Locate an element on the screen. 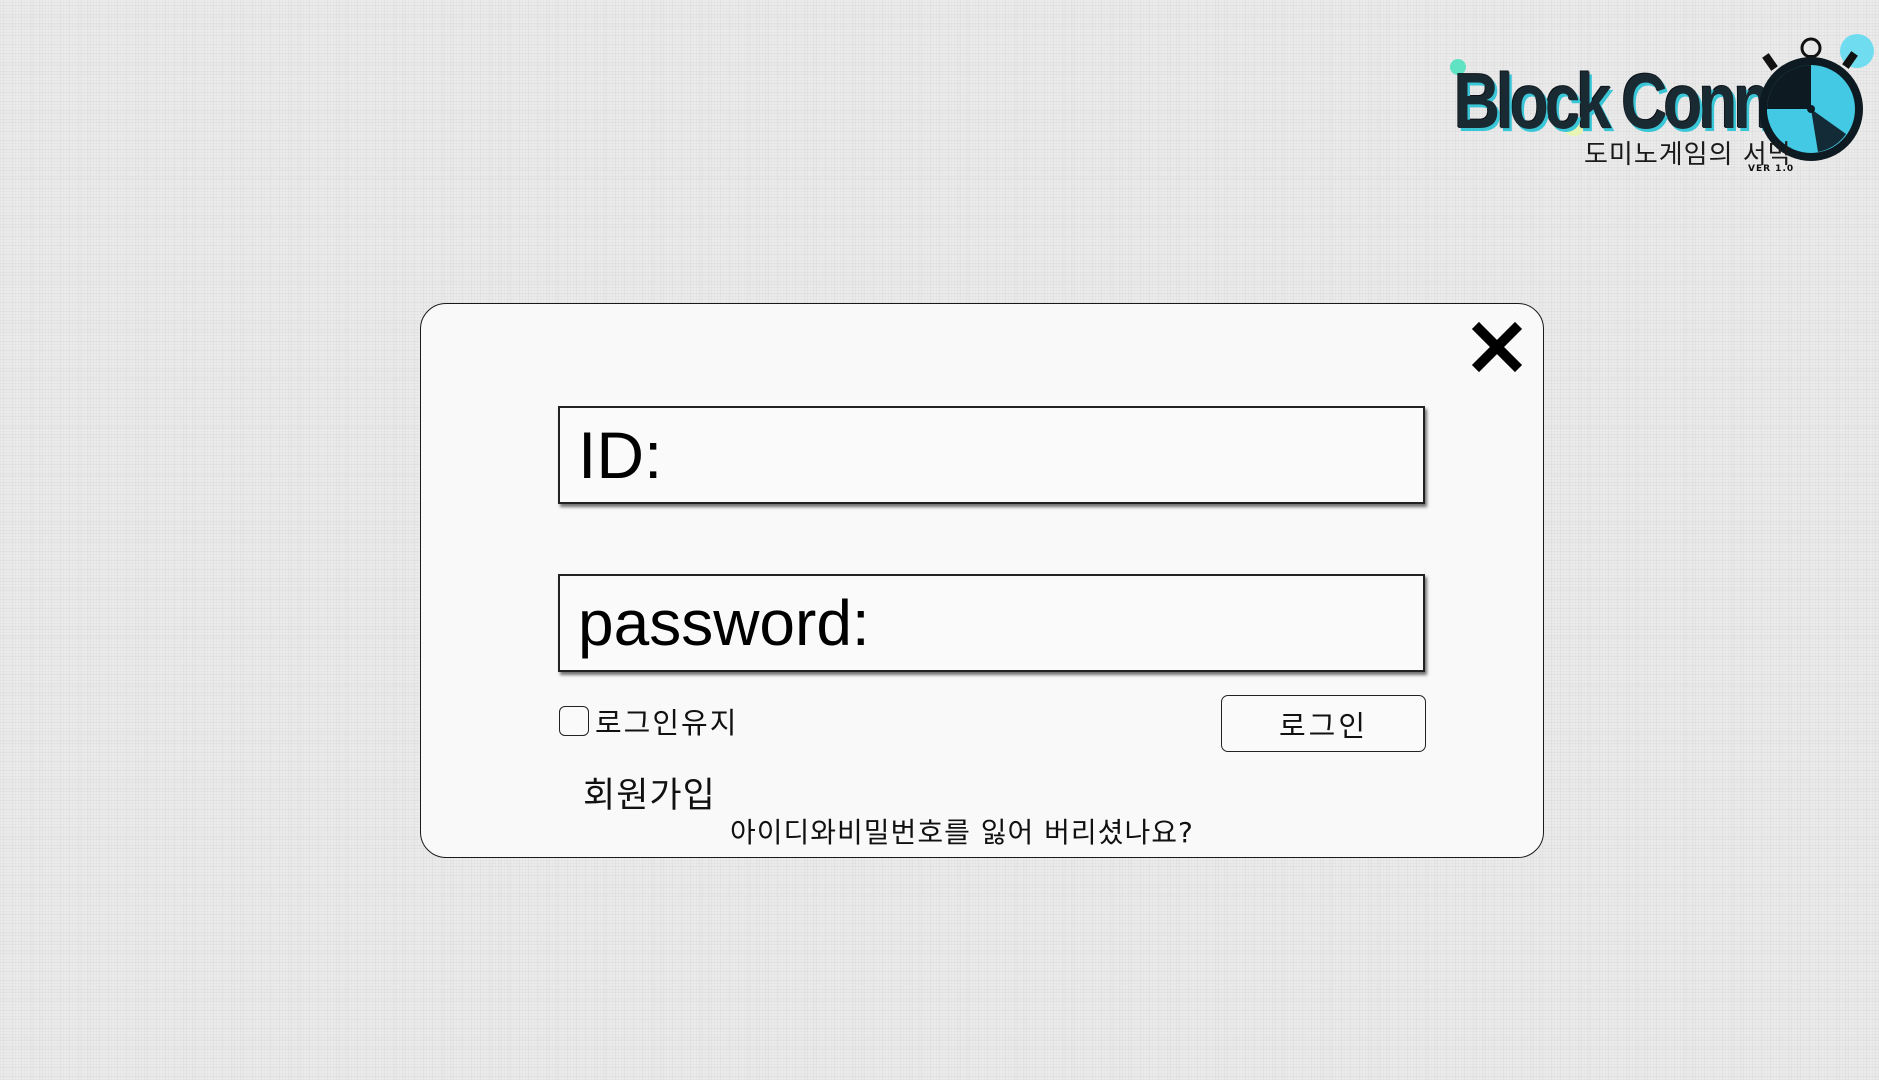  forgot-credentials-link: 아이디와비밀번호를 잃어 버리셨나요? is located at coordinates (962, 831).